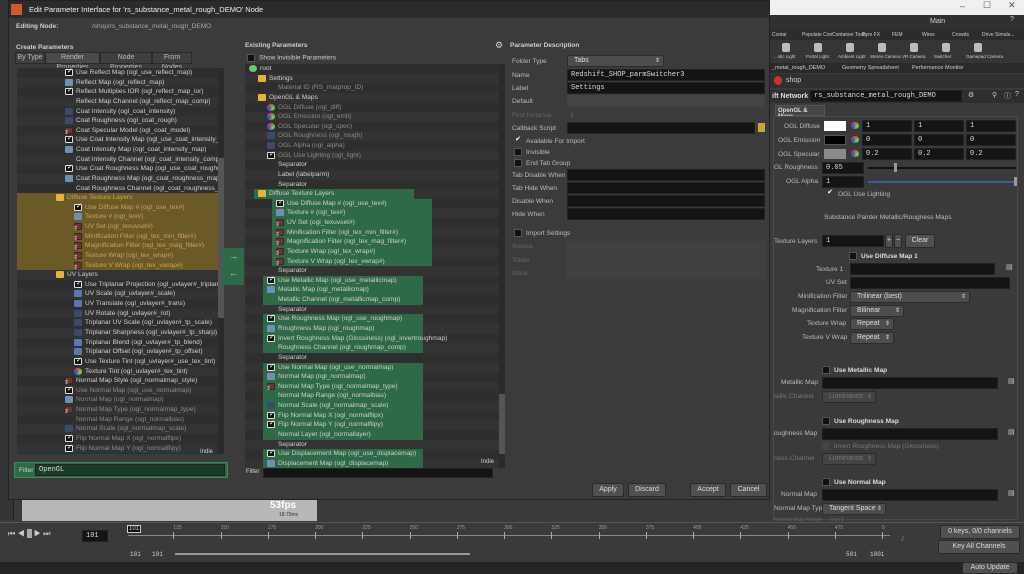 Image resolution: width=1024 pixels, height=574 pixels. I want to click on tab-item: Performance Monitor, so click(937, 68).